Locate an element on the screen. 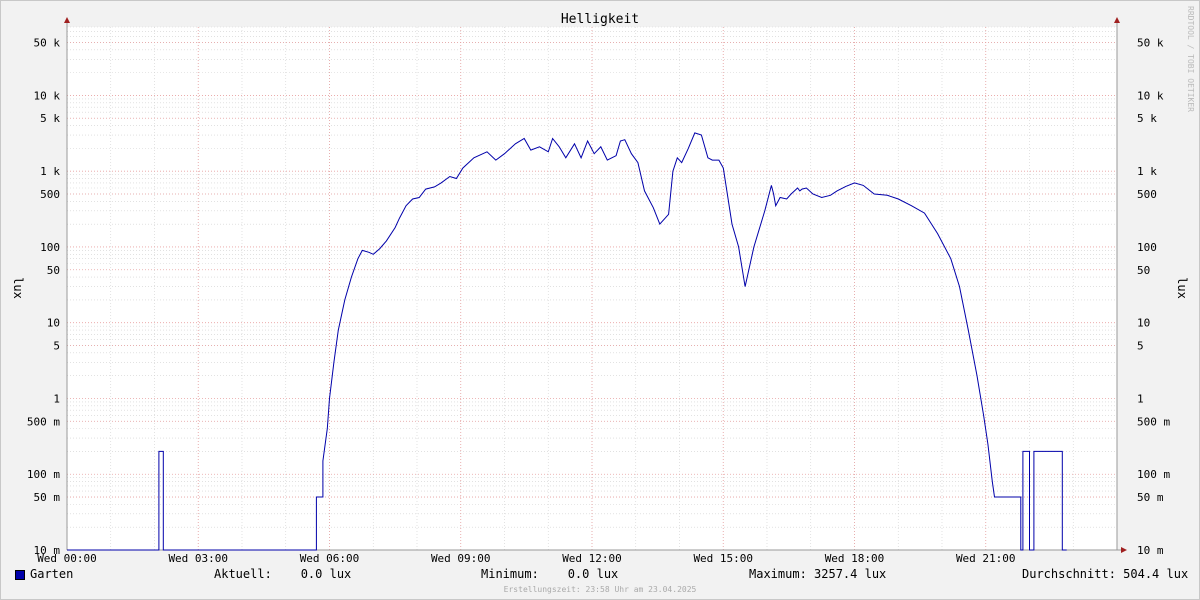  y-tick-label-right: 500 m is located at coordinates (1153, 421).